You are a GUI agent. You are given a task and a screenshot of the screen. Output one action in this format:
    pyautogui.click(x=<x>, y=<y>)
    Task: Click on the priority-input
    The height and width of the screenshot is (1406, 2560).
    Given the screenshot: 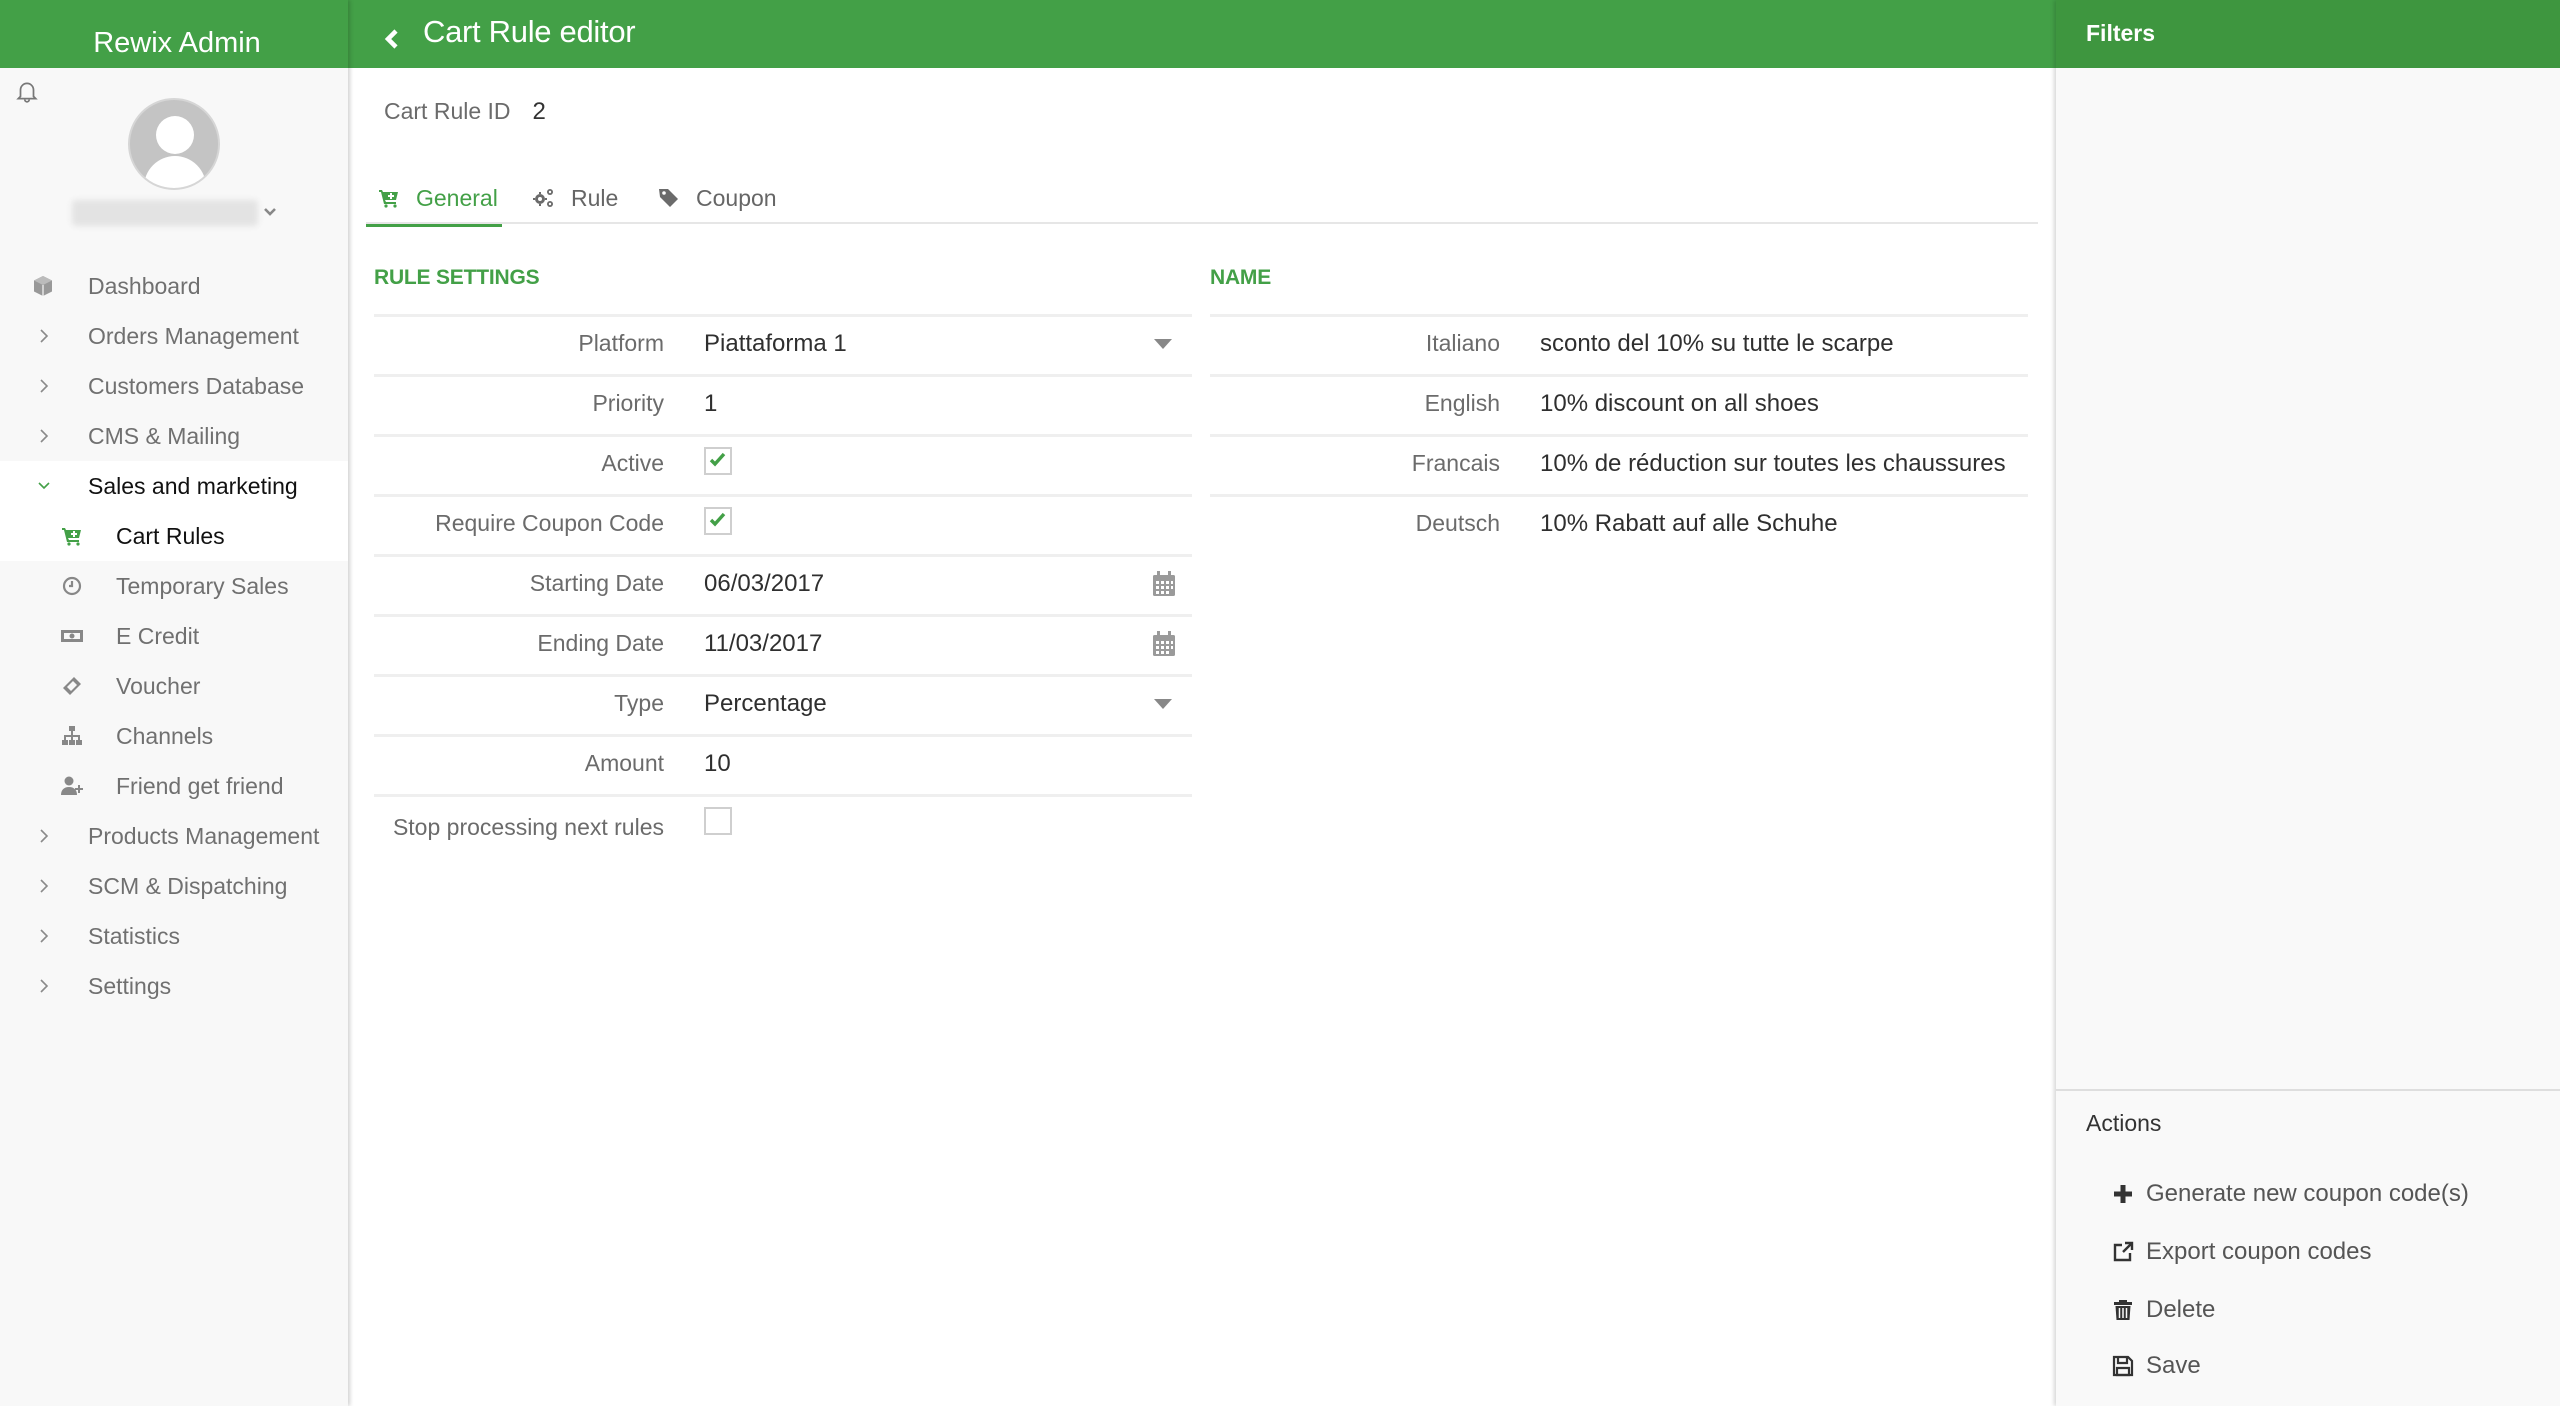 What is the action you would take?
    pyautogui.click(x=943, y=405)
    